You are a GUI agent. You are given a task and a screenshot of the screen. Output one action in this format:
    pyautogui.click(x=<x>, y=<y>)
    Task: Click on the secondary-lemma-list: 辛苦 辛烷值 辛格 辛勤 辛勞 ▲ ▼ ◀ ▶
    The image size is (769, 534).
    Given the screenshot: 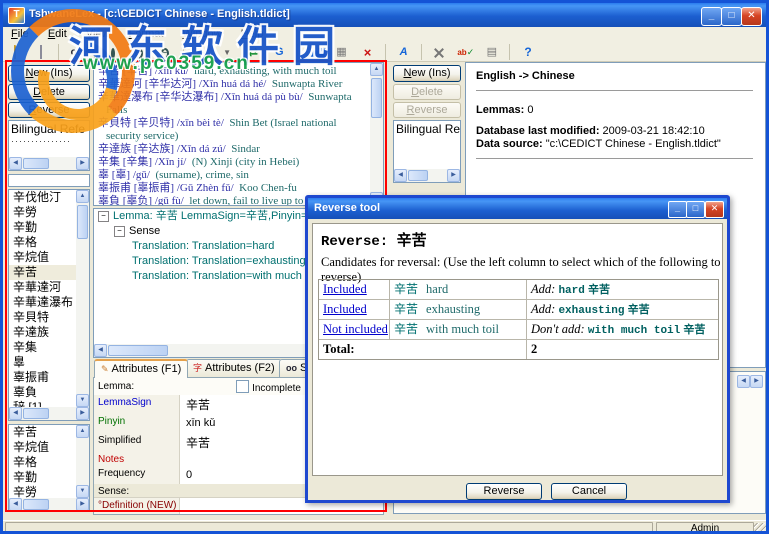 What is the action you would take?
    pyautogui.click(x=49, y=468)
    